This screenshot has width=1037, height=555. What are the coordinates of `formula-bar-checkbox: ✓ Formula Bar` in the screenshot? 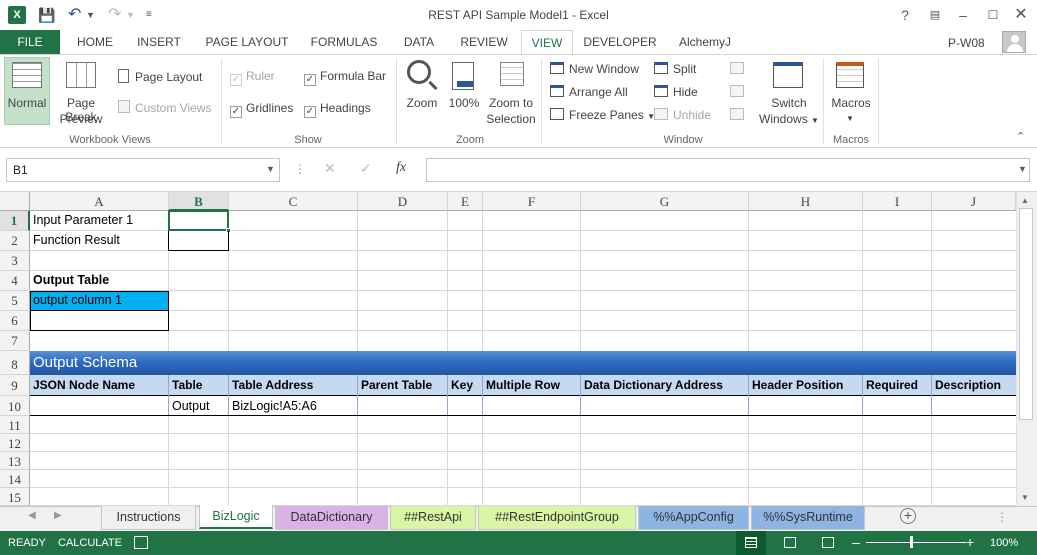 It's located at (345, 77).